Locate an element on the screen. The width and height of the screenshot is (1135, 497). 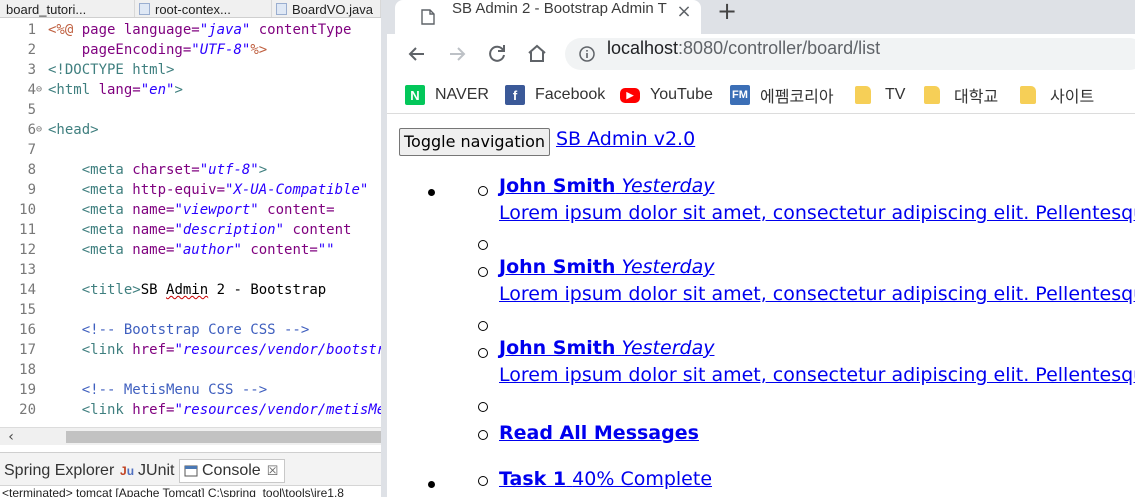
brand-link: SB Admin v2.0 is located at coordinates (625, 141).